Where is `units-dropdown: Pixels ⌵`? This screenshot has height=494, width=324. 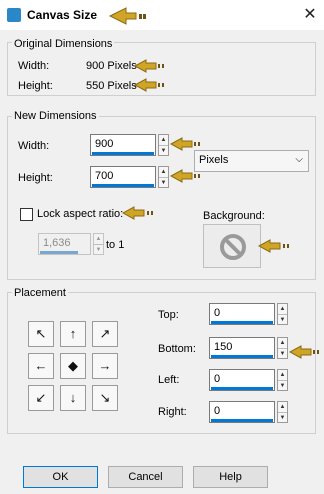
units-dropdown: Pixels ⌵ is located at coordinates (251, 161).